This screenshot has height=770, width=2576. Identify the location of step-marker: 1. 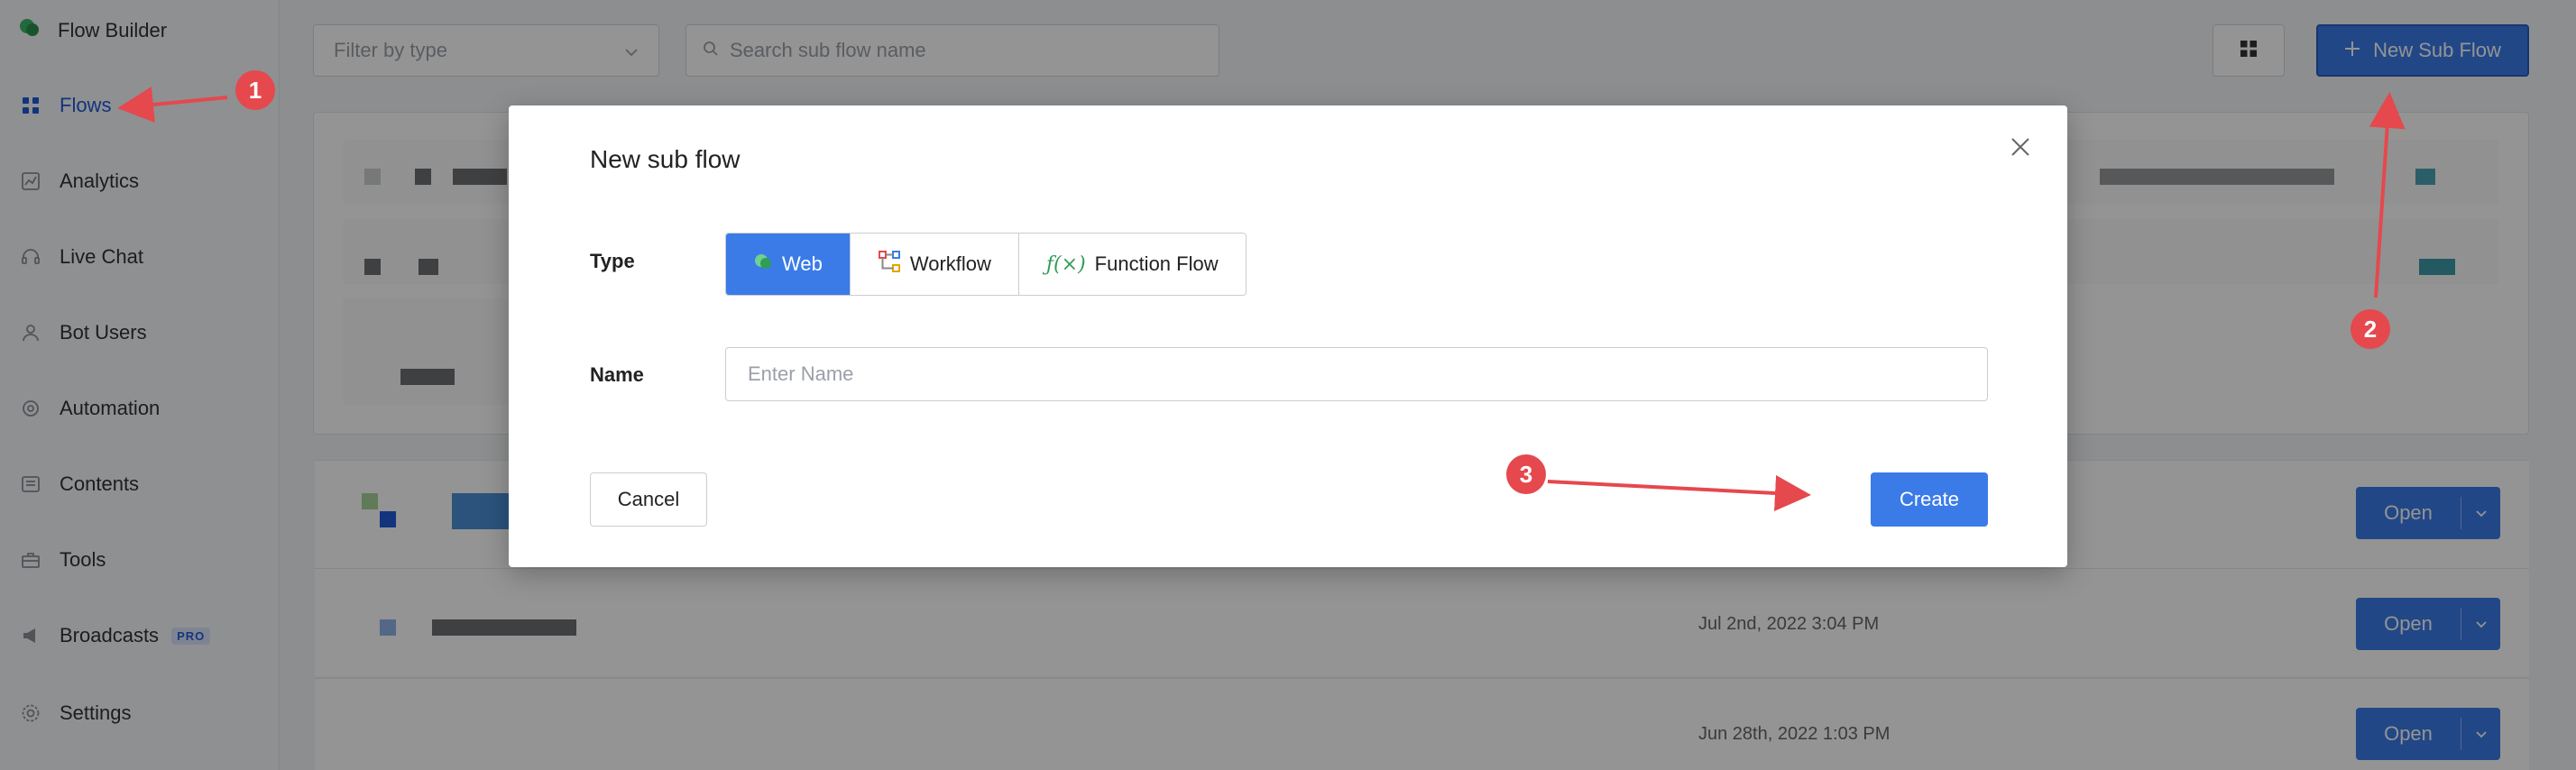
(255, 90).